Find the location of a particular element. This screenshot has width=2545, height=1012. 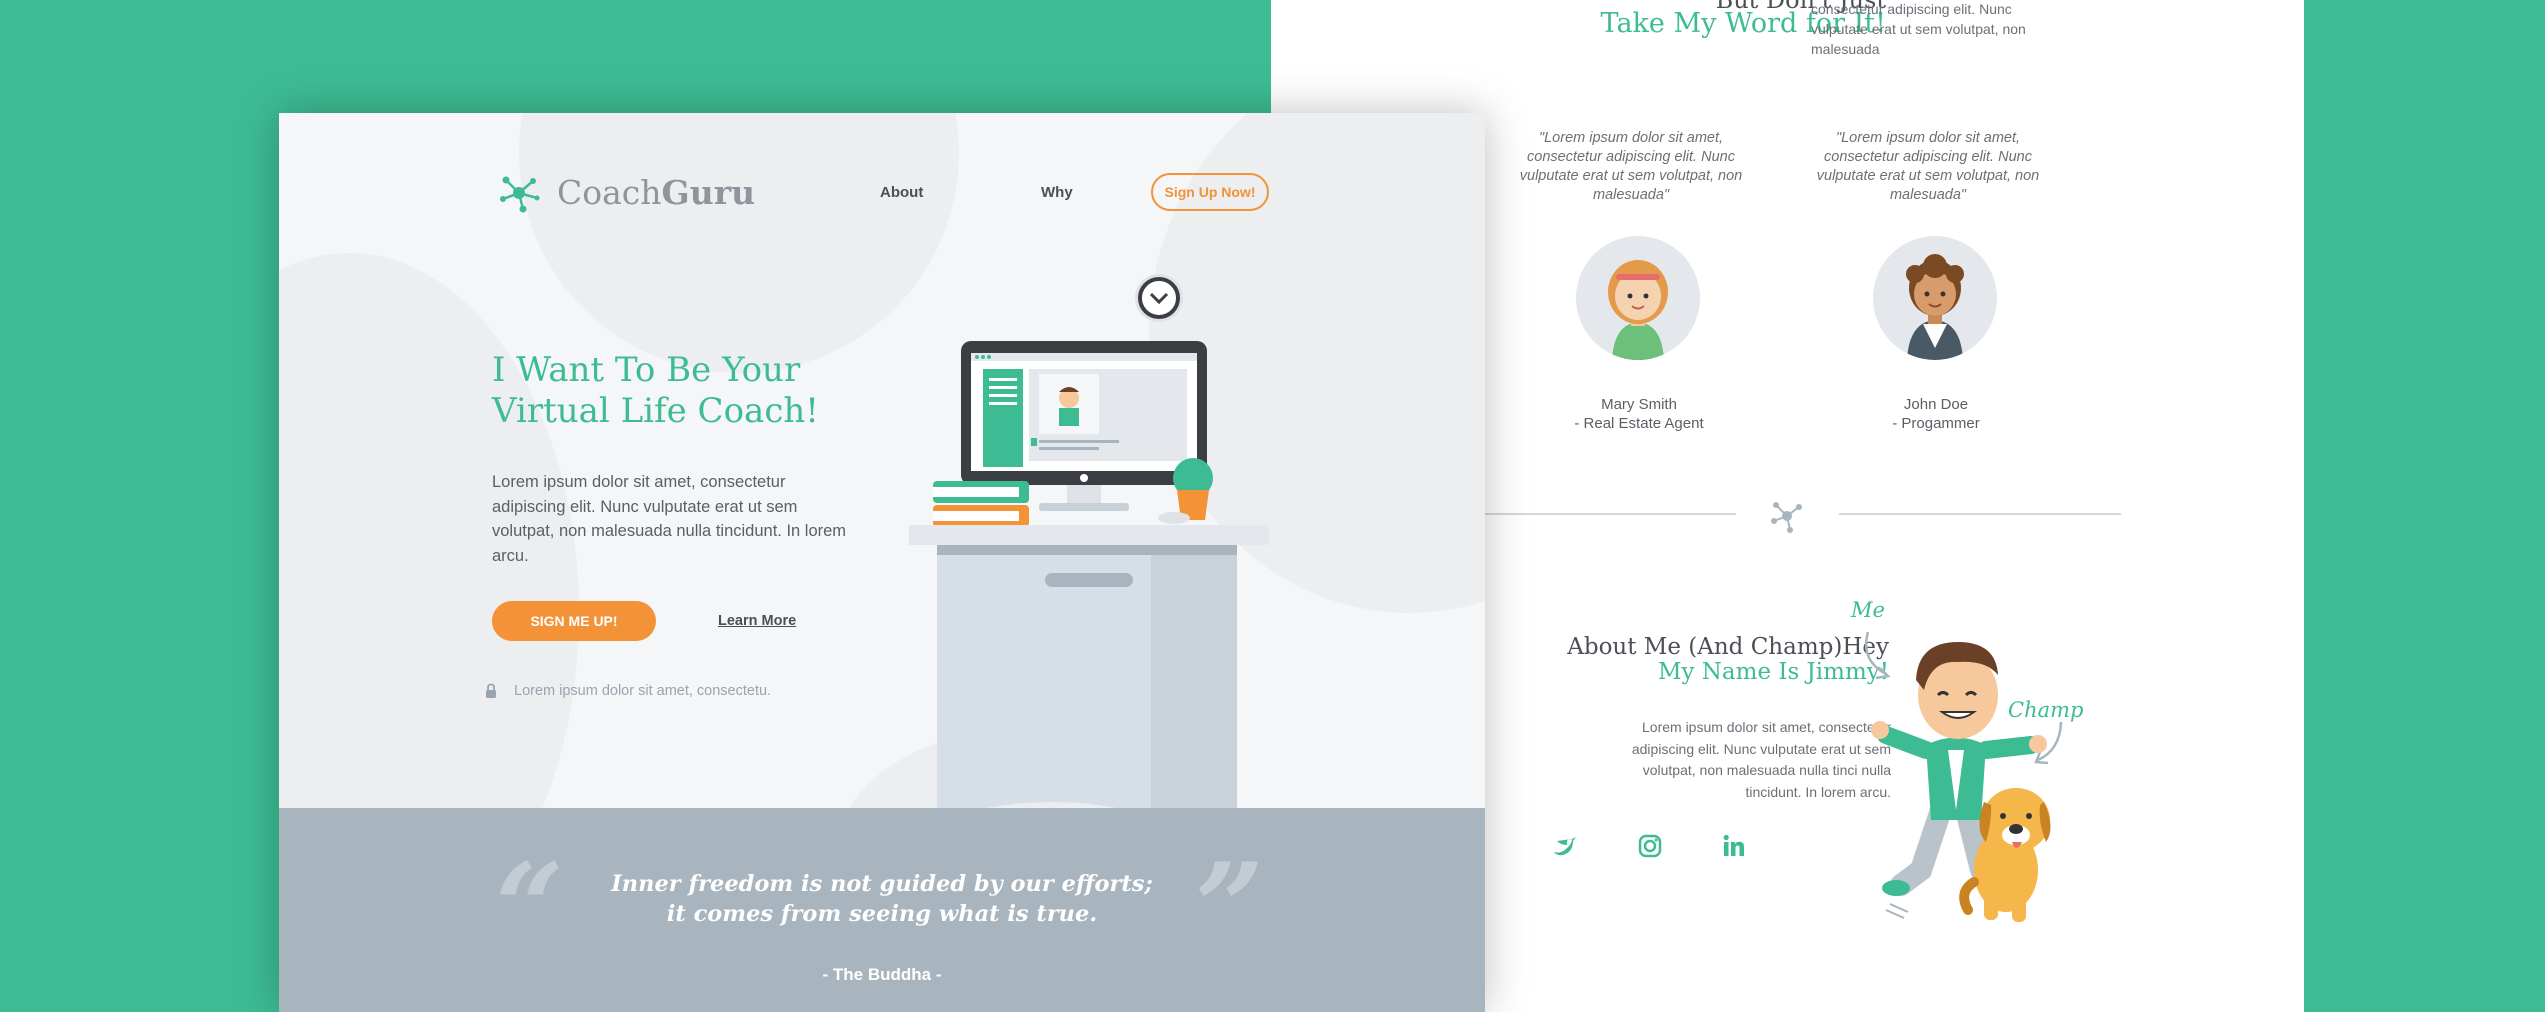

label-me: Me is located at coordinates (1868, 610).